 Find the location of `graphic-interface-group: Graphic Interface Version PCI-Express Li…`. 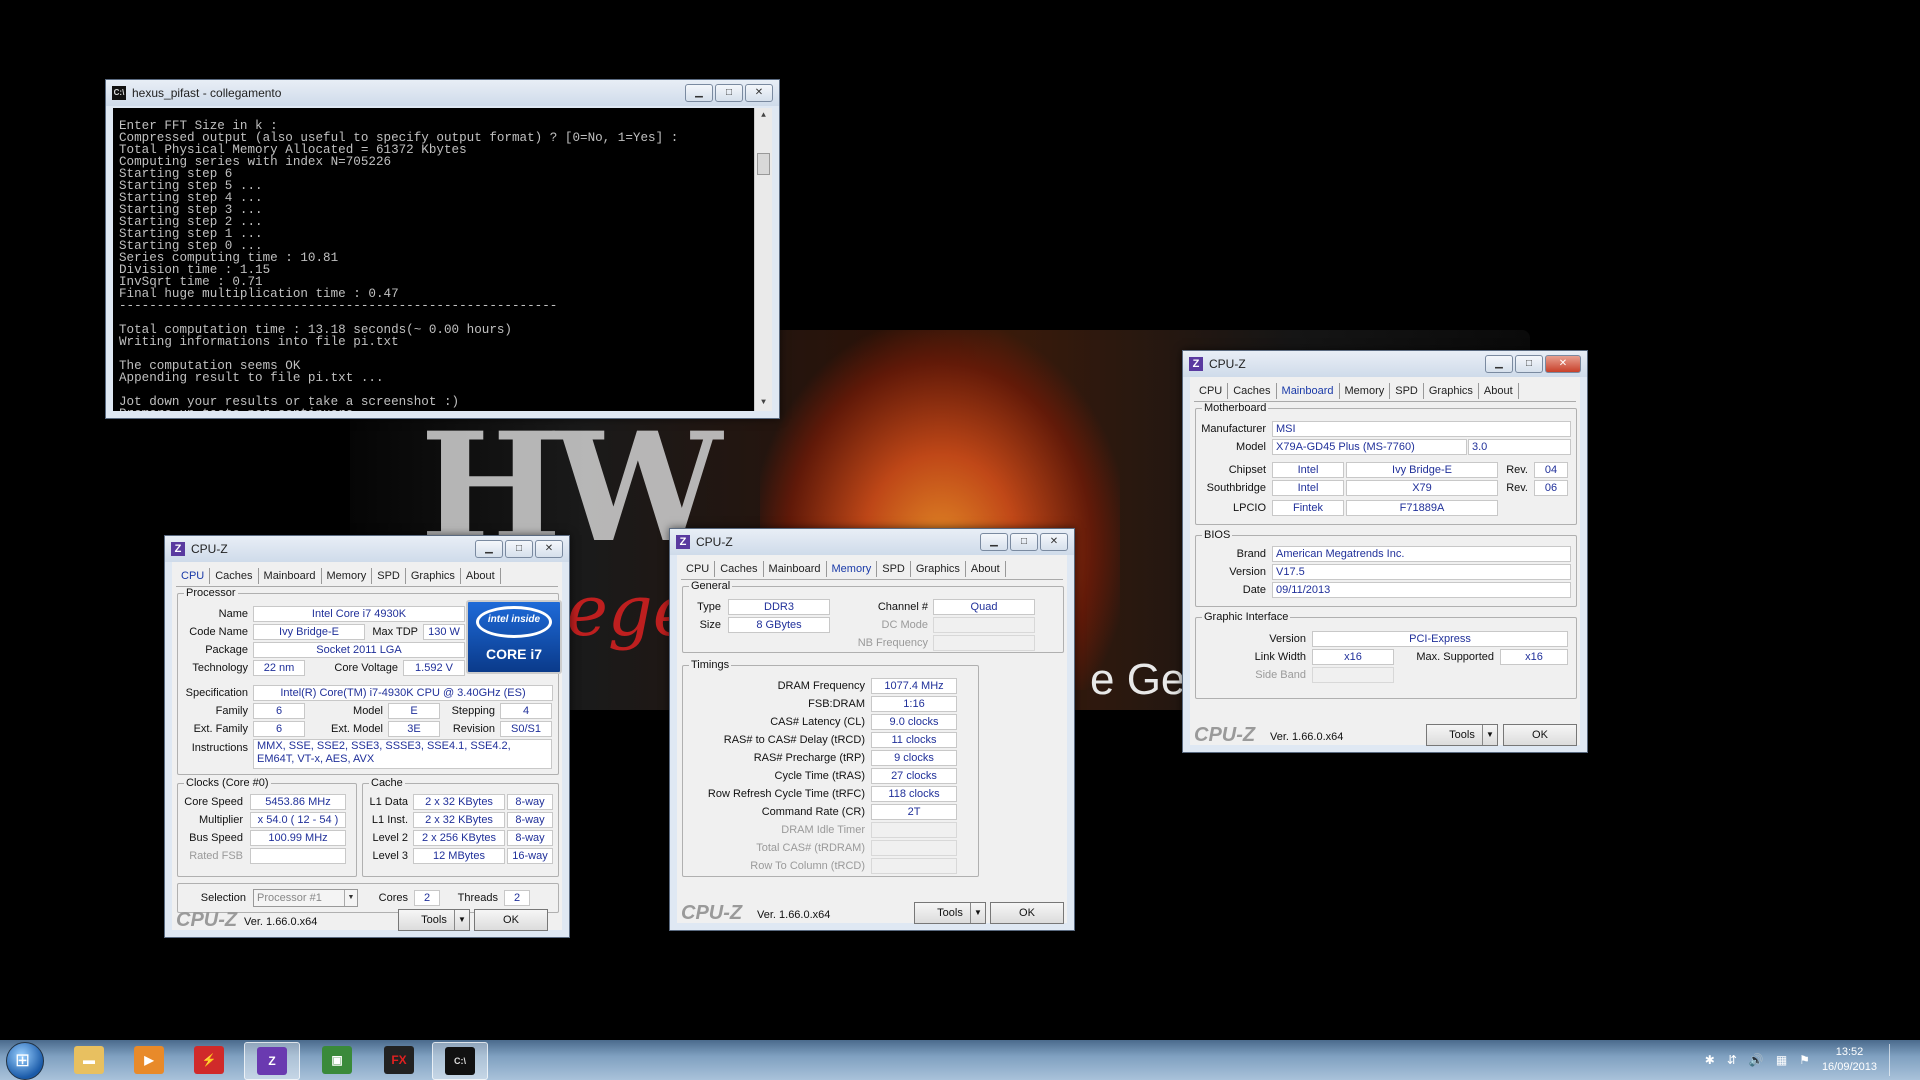

graphic-interface-group: Graphic Interface Version PCI-Express Li… is located at coordinates (1386, 655).